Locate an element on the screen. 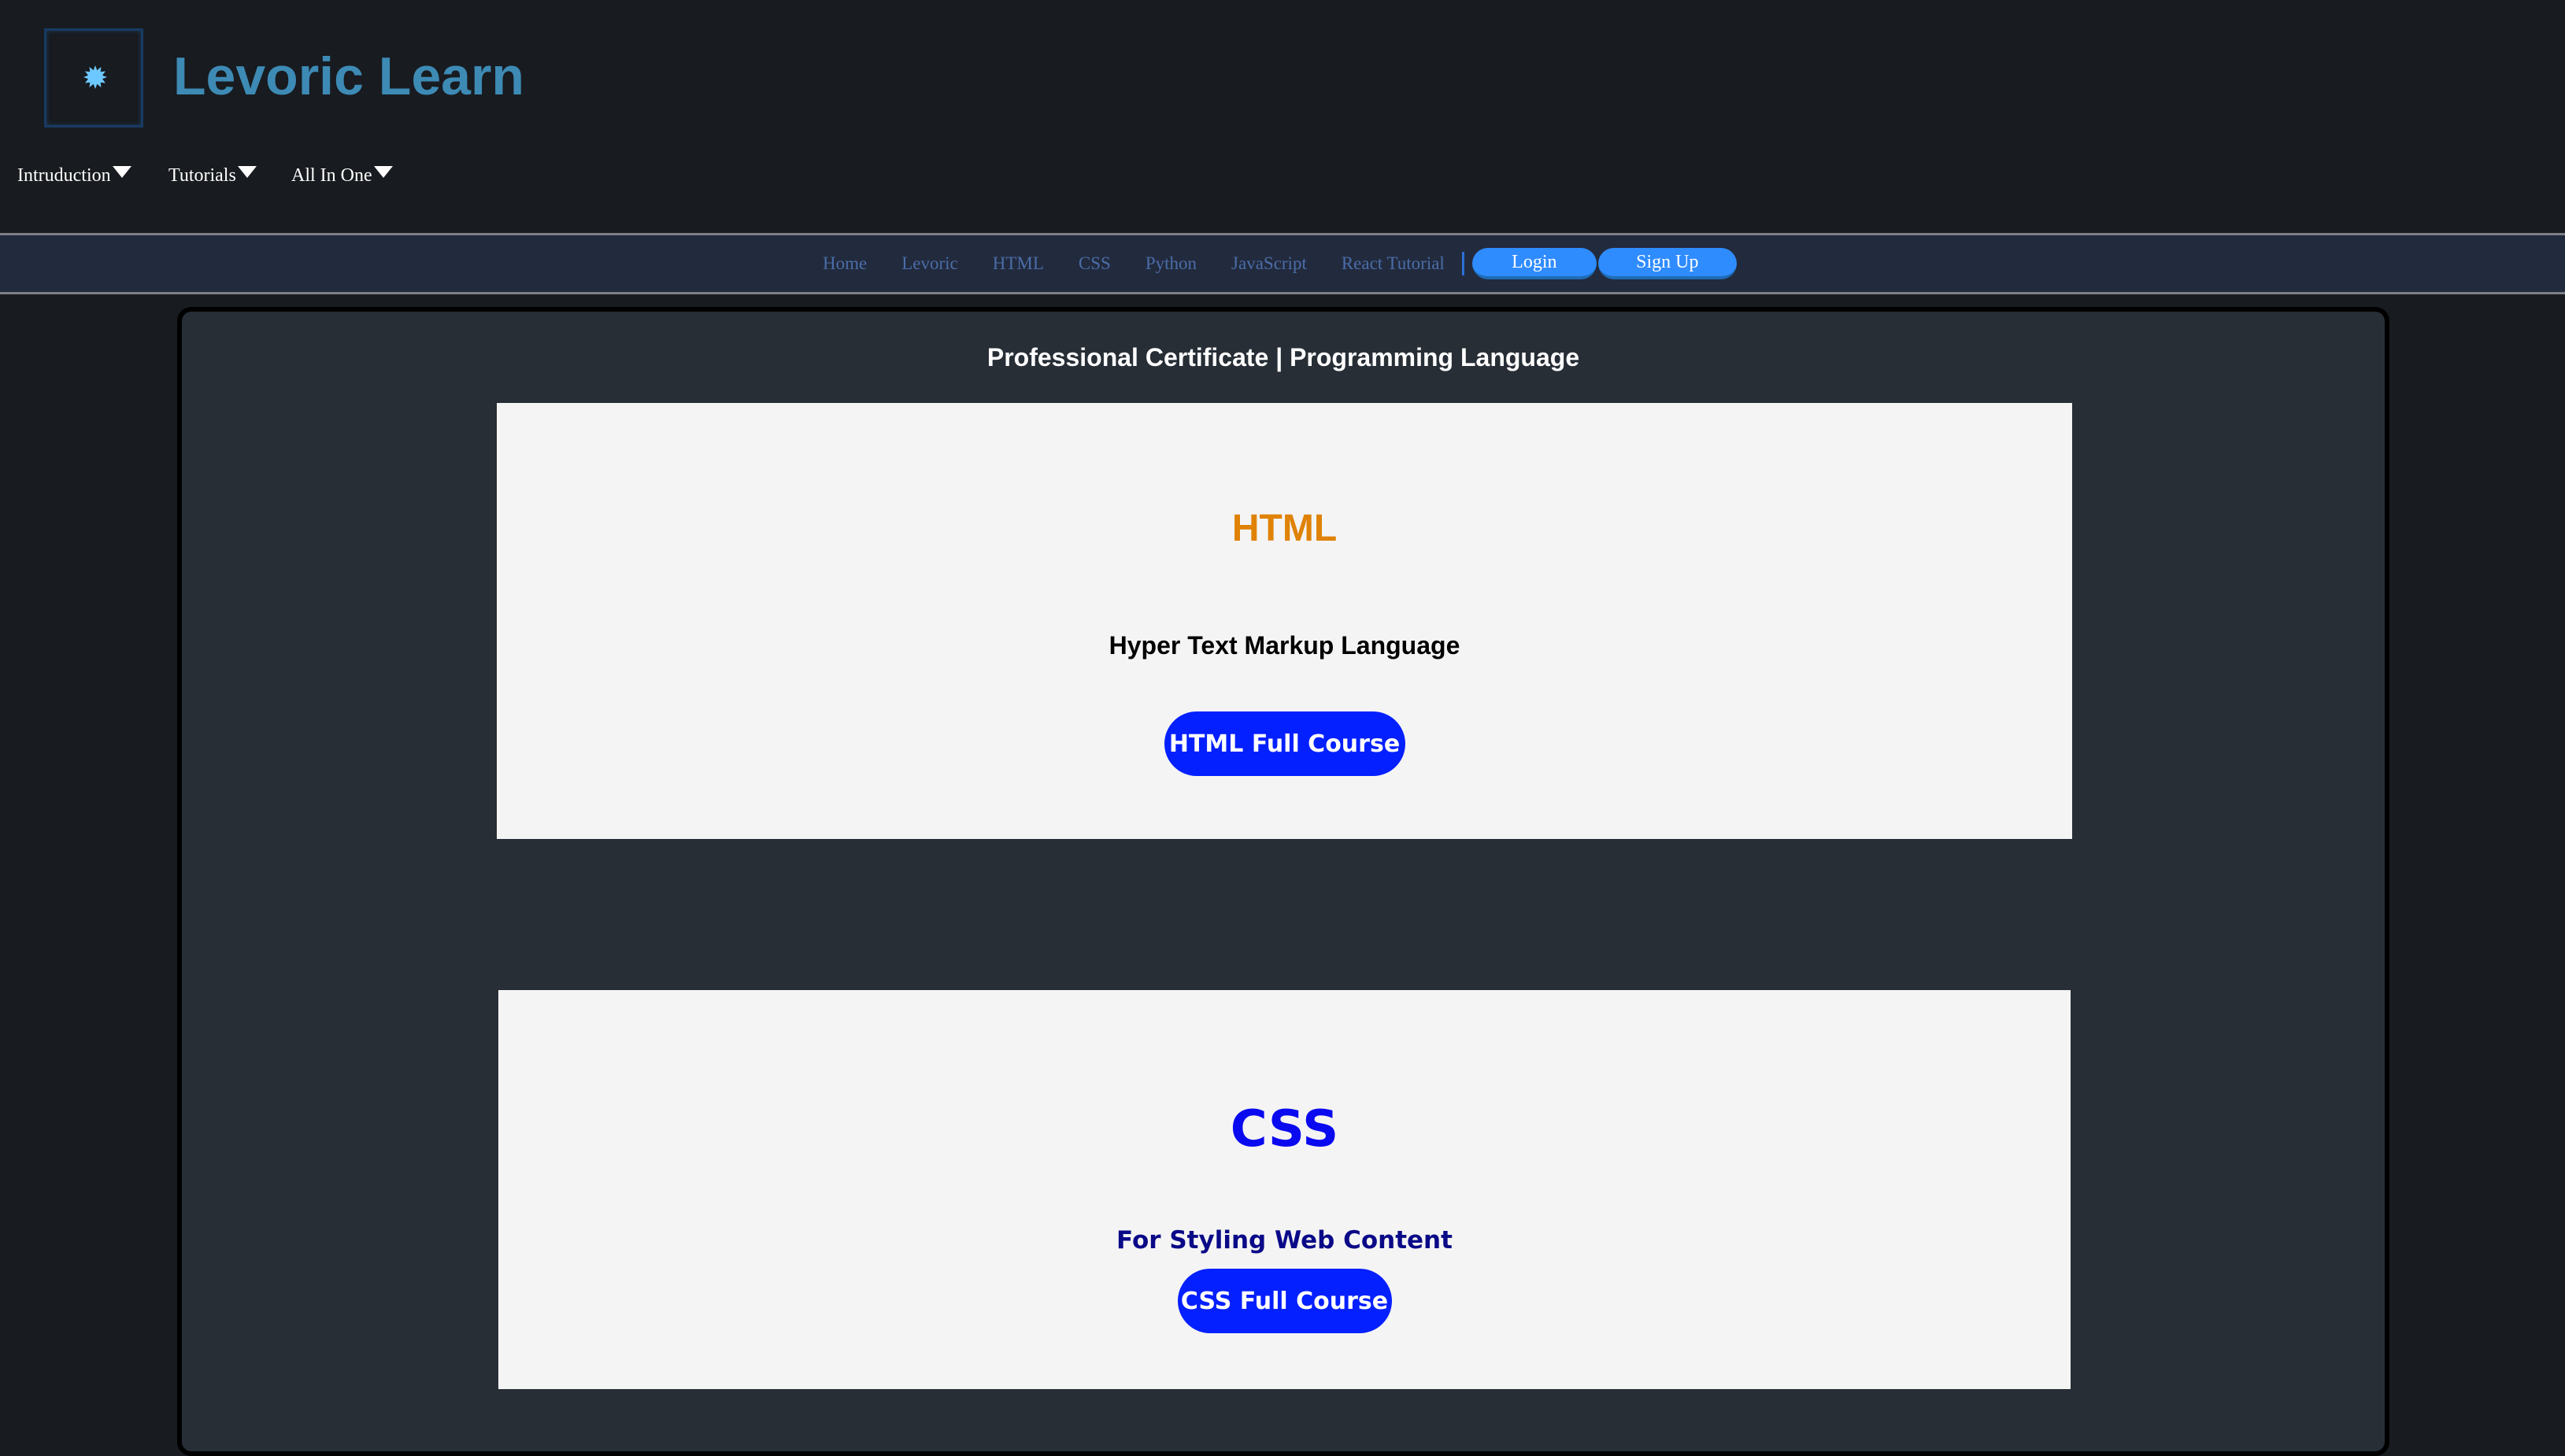 The image size is (2565, 1456). signup-button: Sign Up is located at coordinates (1667, 263).